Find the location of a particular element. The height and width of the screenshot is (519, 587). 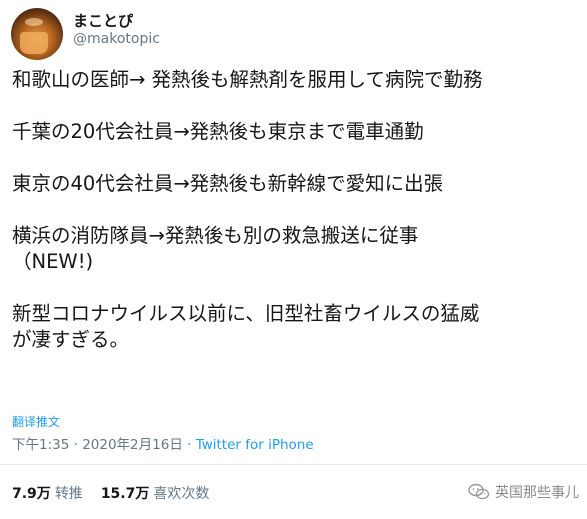

tweet-line: 東京の40代会社員→発熱後も新幹線で愛知に出張 is located at coordinates (228, 183).